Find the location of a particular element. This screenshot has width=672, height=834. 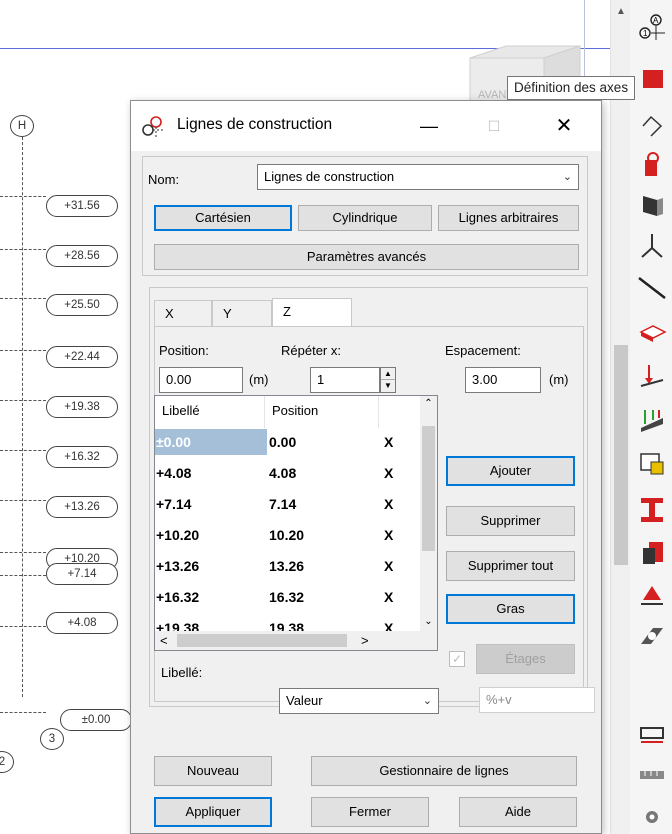

right-toolbar: A1 is located at coordinates (651, 417).